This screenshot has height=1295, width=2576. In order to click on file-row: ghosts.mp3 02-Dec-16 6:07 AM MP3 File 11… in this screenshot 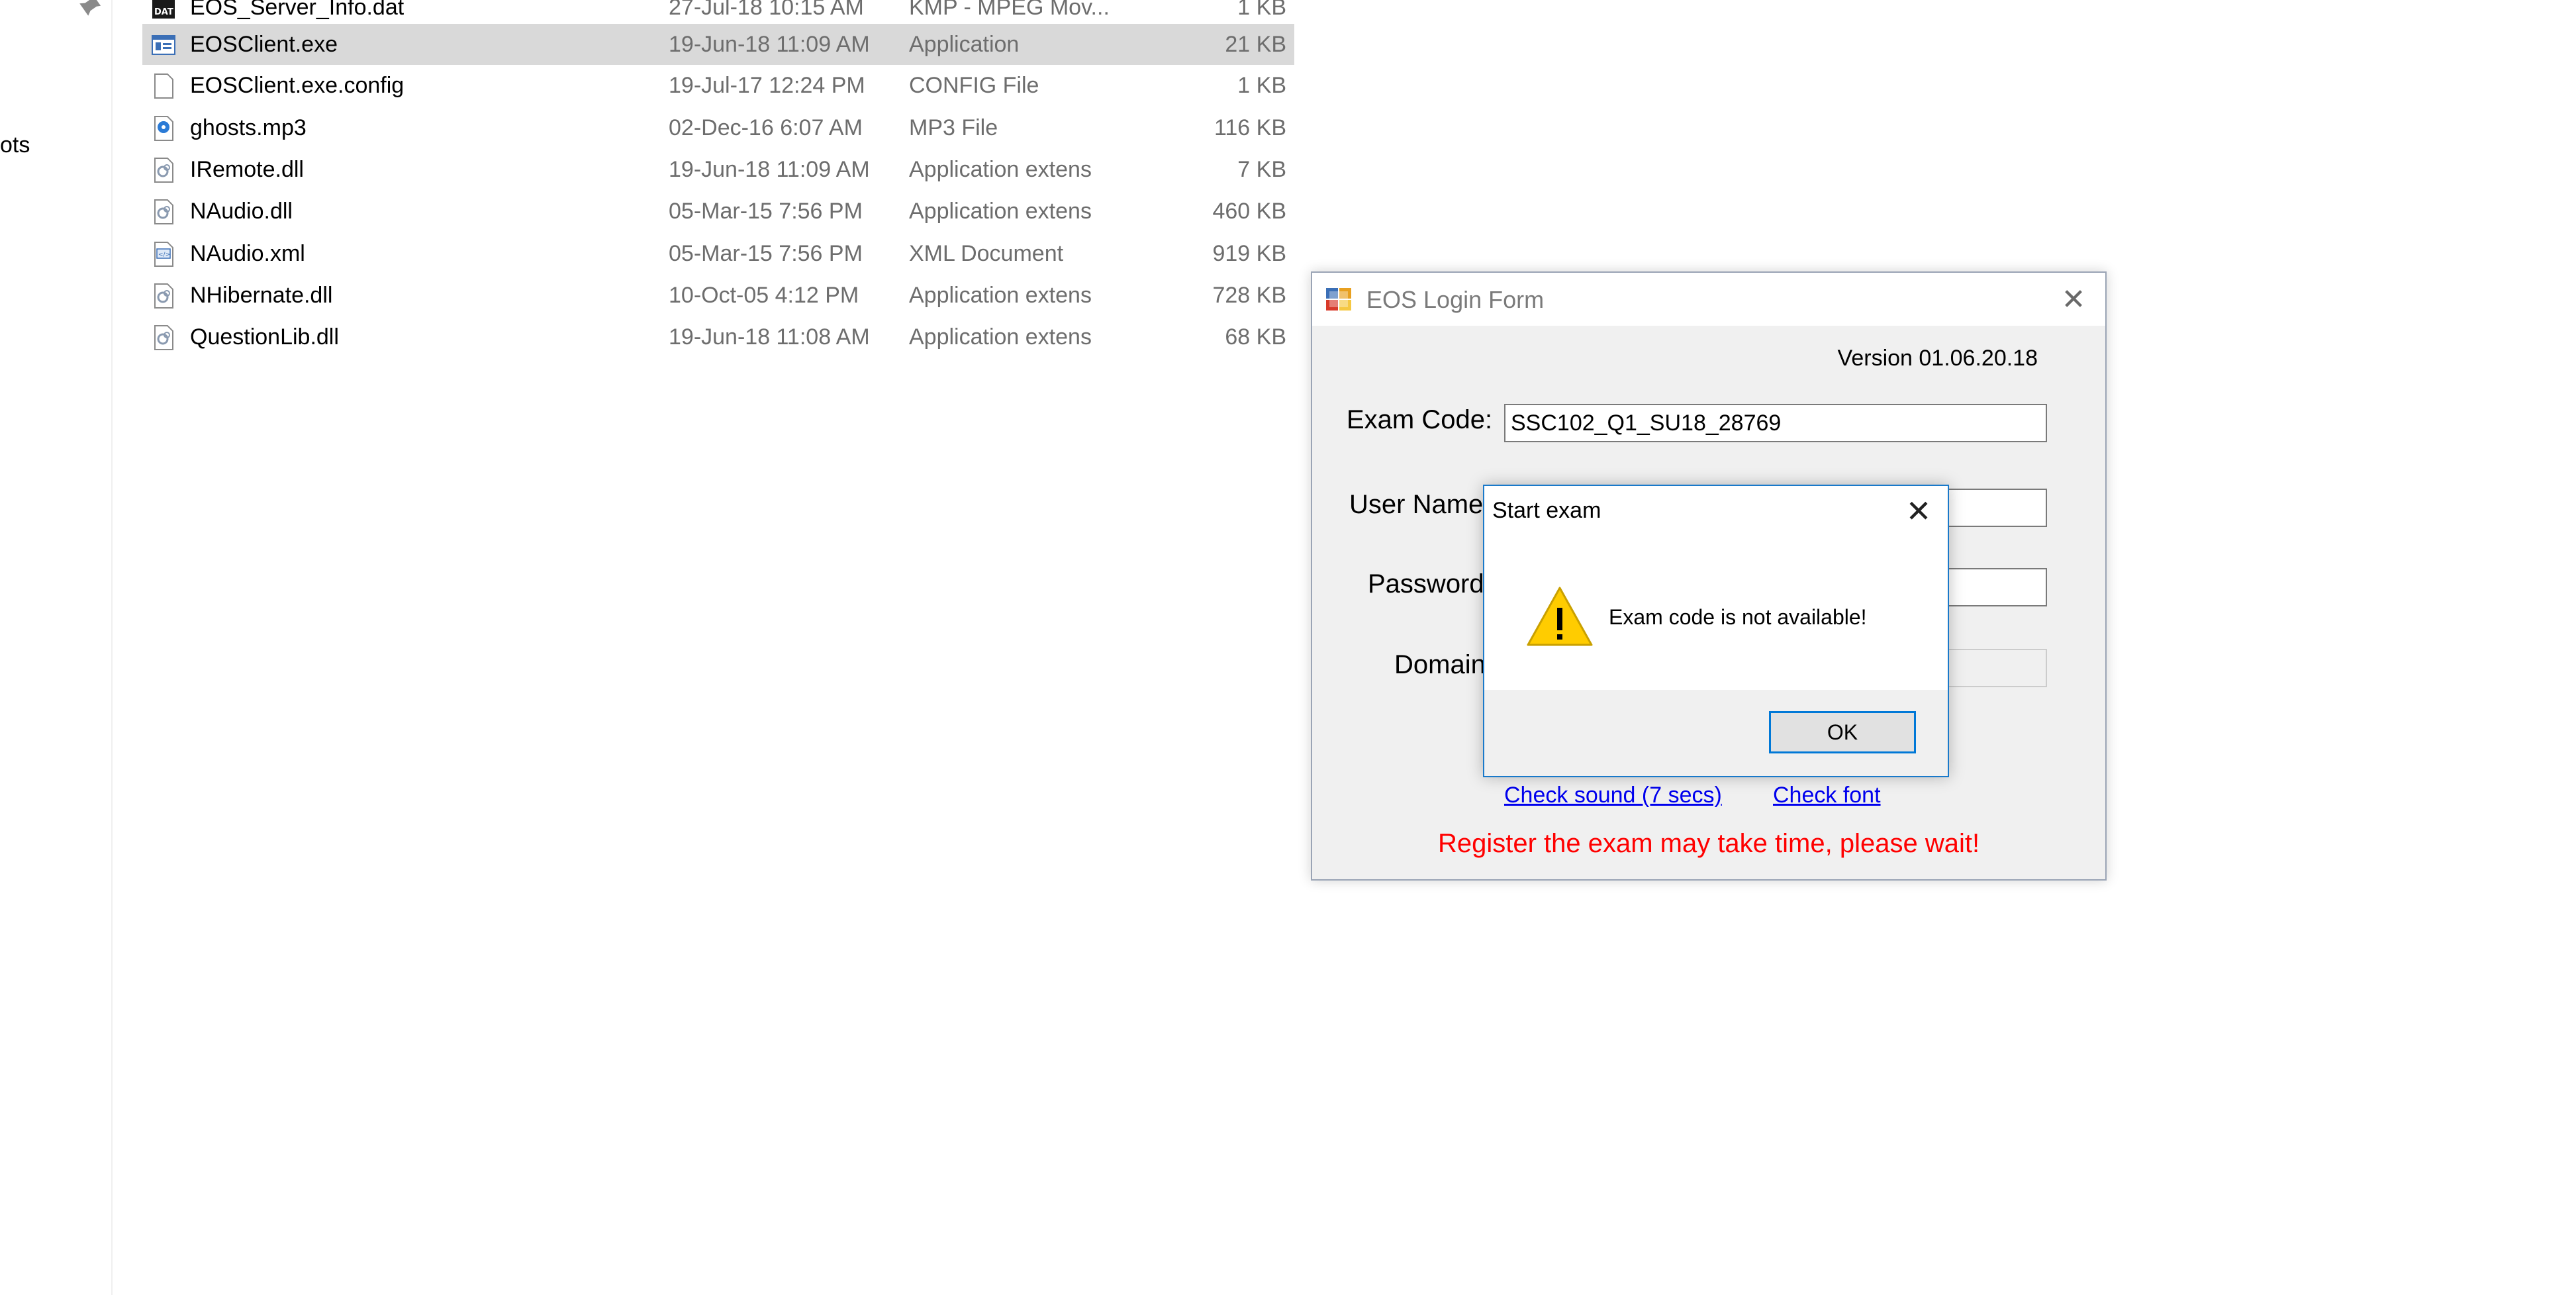, I will do `click(718, 127)`.